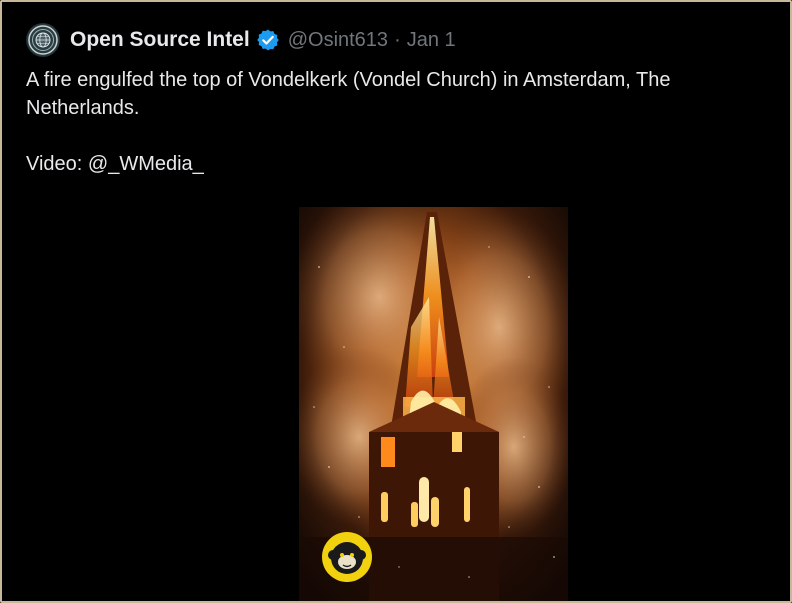 The image size is (792, 603). Describe the element at coordinates (115, 164) in the screenshot. I see `tweet-text-credit: Video: @_WMedia_` at that location.